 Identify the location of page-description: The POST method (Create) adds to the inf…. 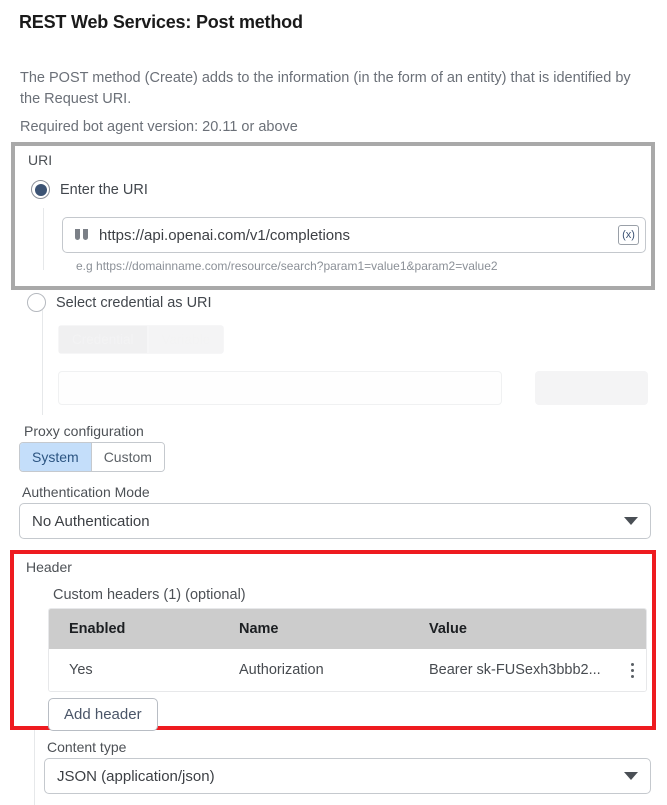
(325, 88).